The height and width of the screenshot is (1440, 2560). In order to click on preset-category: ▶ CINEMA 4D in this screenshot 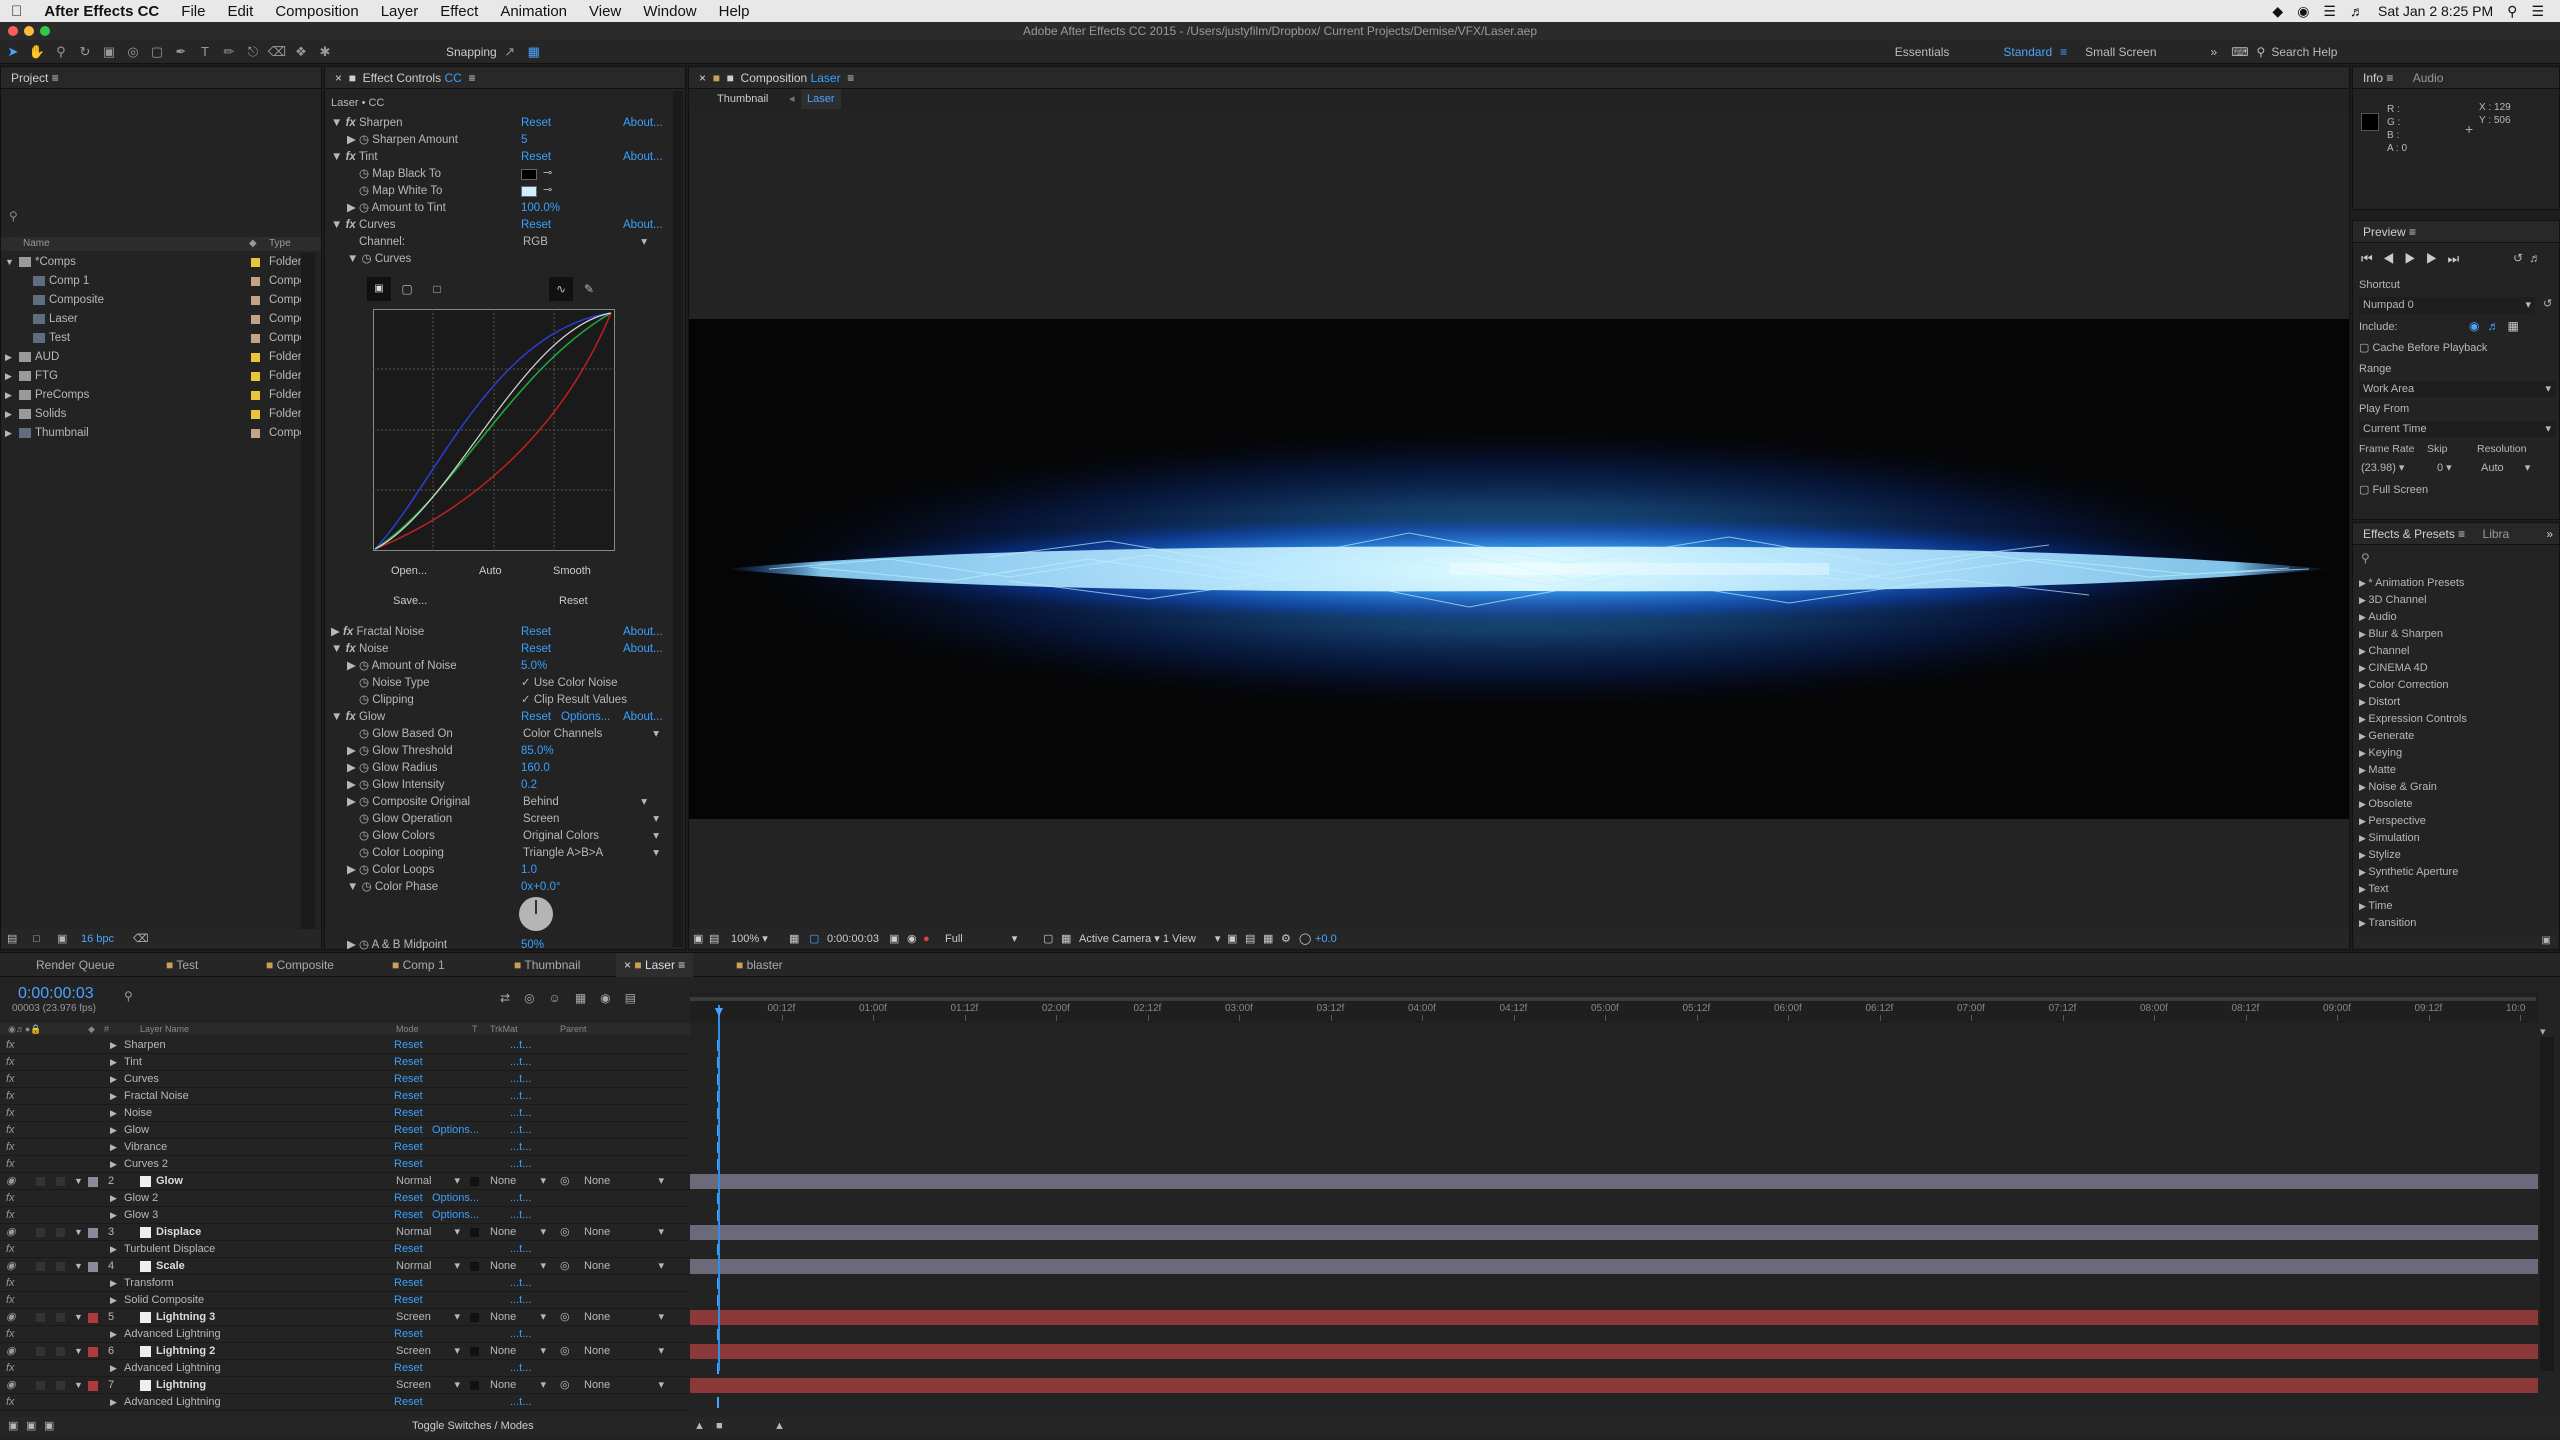, I will do `click(2393, 668)`.